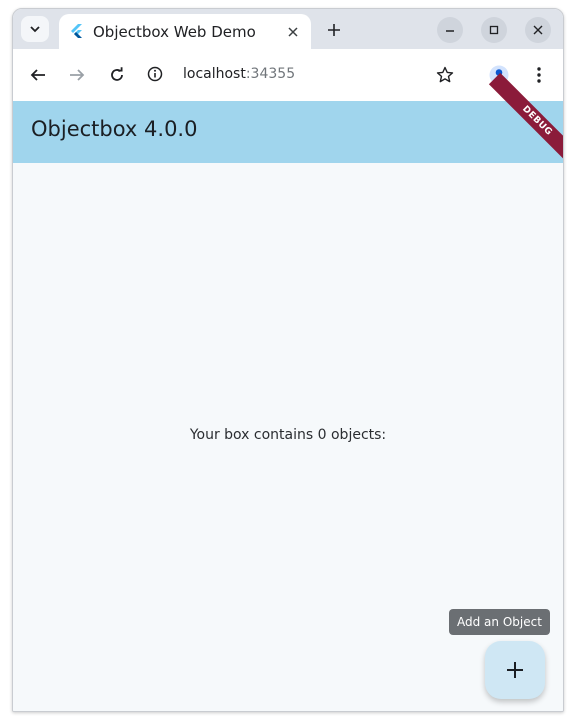 The height and width of the screenshot is (720, 576). I want to click on close-window-button, so click(538, 30).